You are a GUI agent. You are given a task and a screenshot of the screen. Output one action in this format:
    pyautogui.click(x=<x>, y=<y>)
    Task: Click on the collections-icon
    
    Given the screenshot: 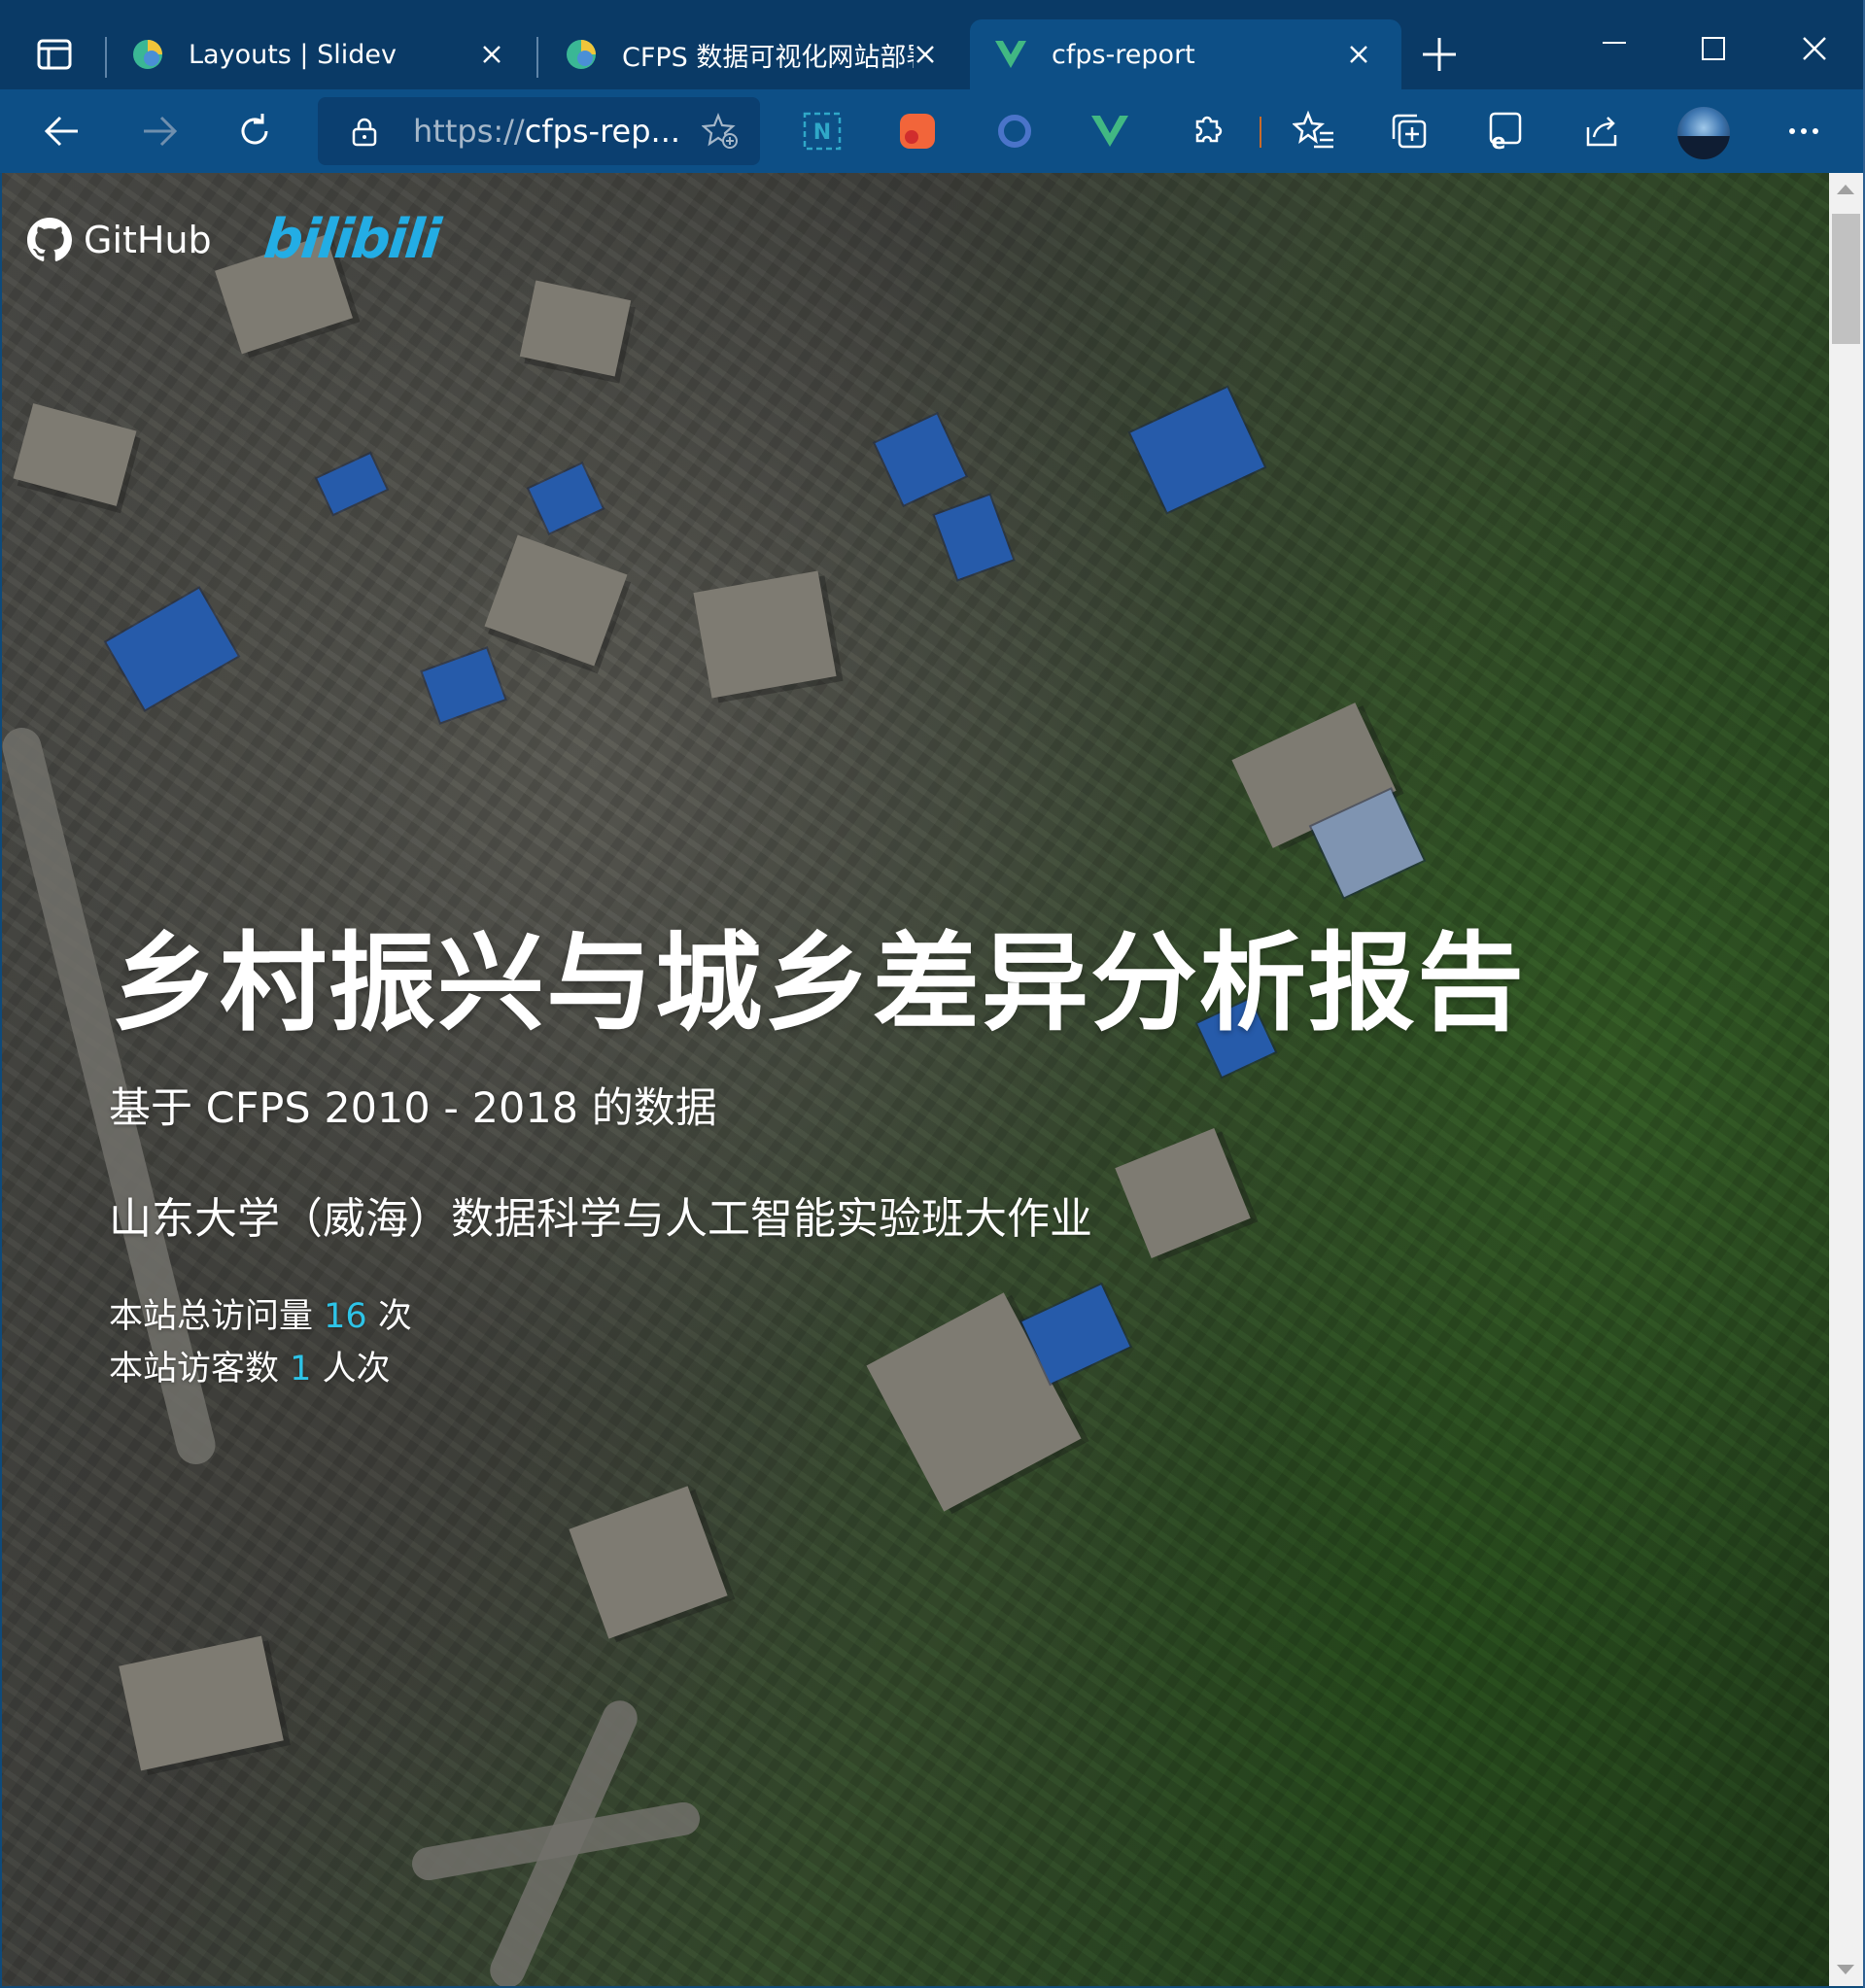 What is the action you would take?
    pyautogui.click(x=1409, y=132)
    